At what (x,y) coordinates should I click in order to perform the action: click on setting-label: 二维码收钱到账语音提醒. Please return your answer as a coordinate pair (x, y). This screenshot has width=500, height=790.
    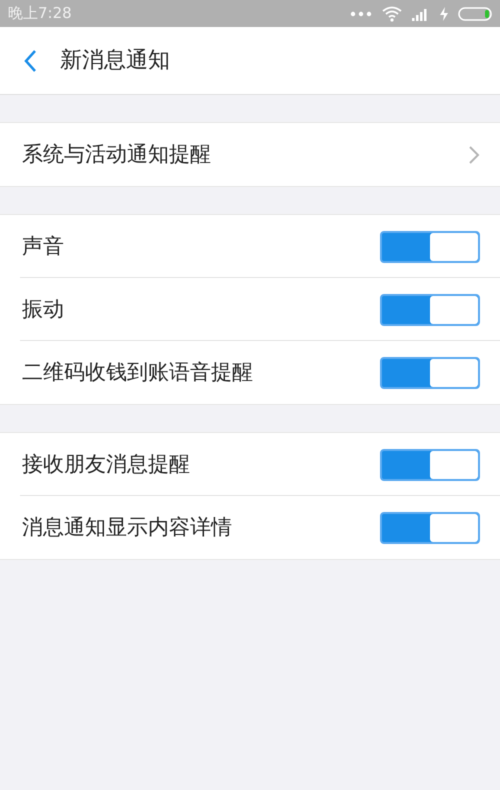
    Looking at the image, I should click on (137, 372).